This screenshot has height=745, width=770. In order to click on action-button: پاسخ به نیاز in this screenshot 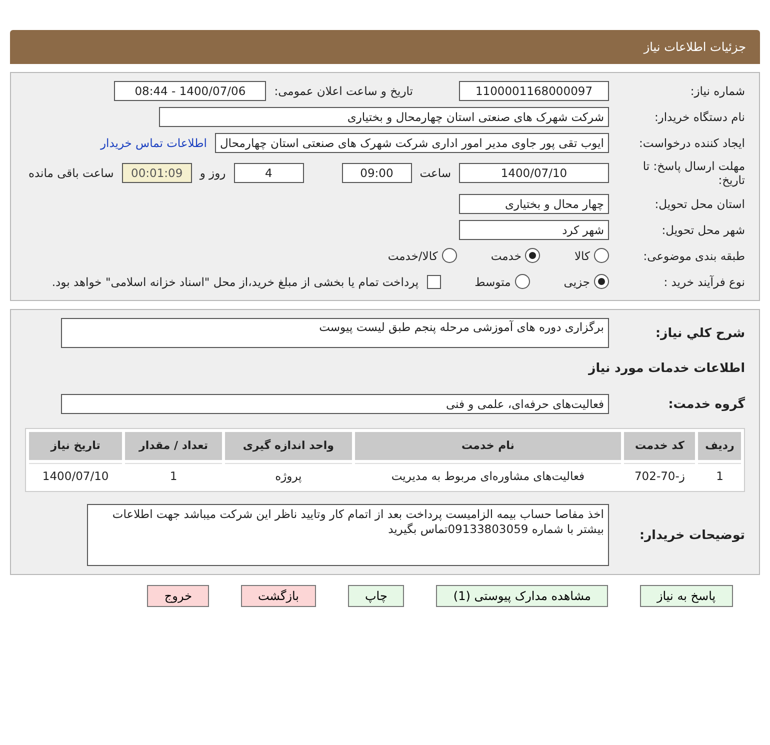, I will do `click(686, 595)`.